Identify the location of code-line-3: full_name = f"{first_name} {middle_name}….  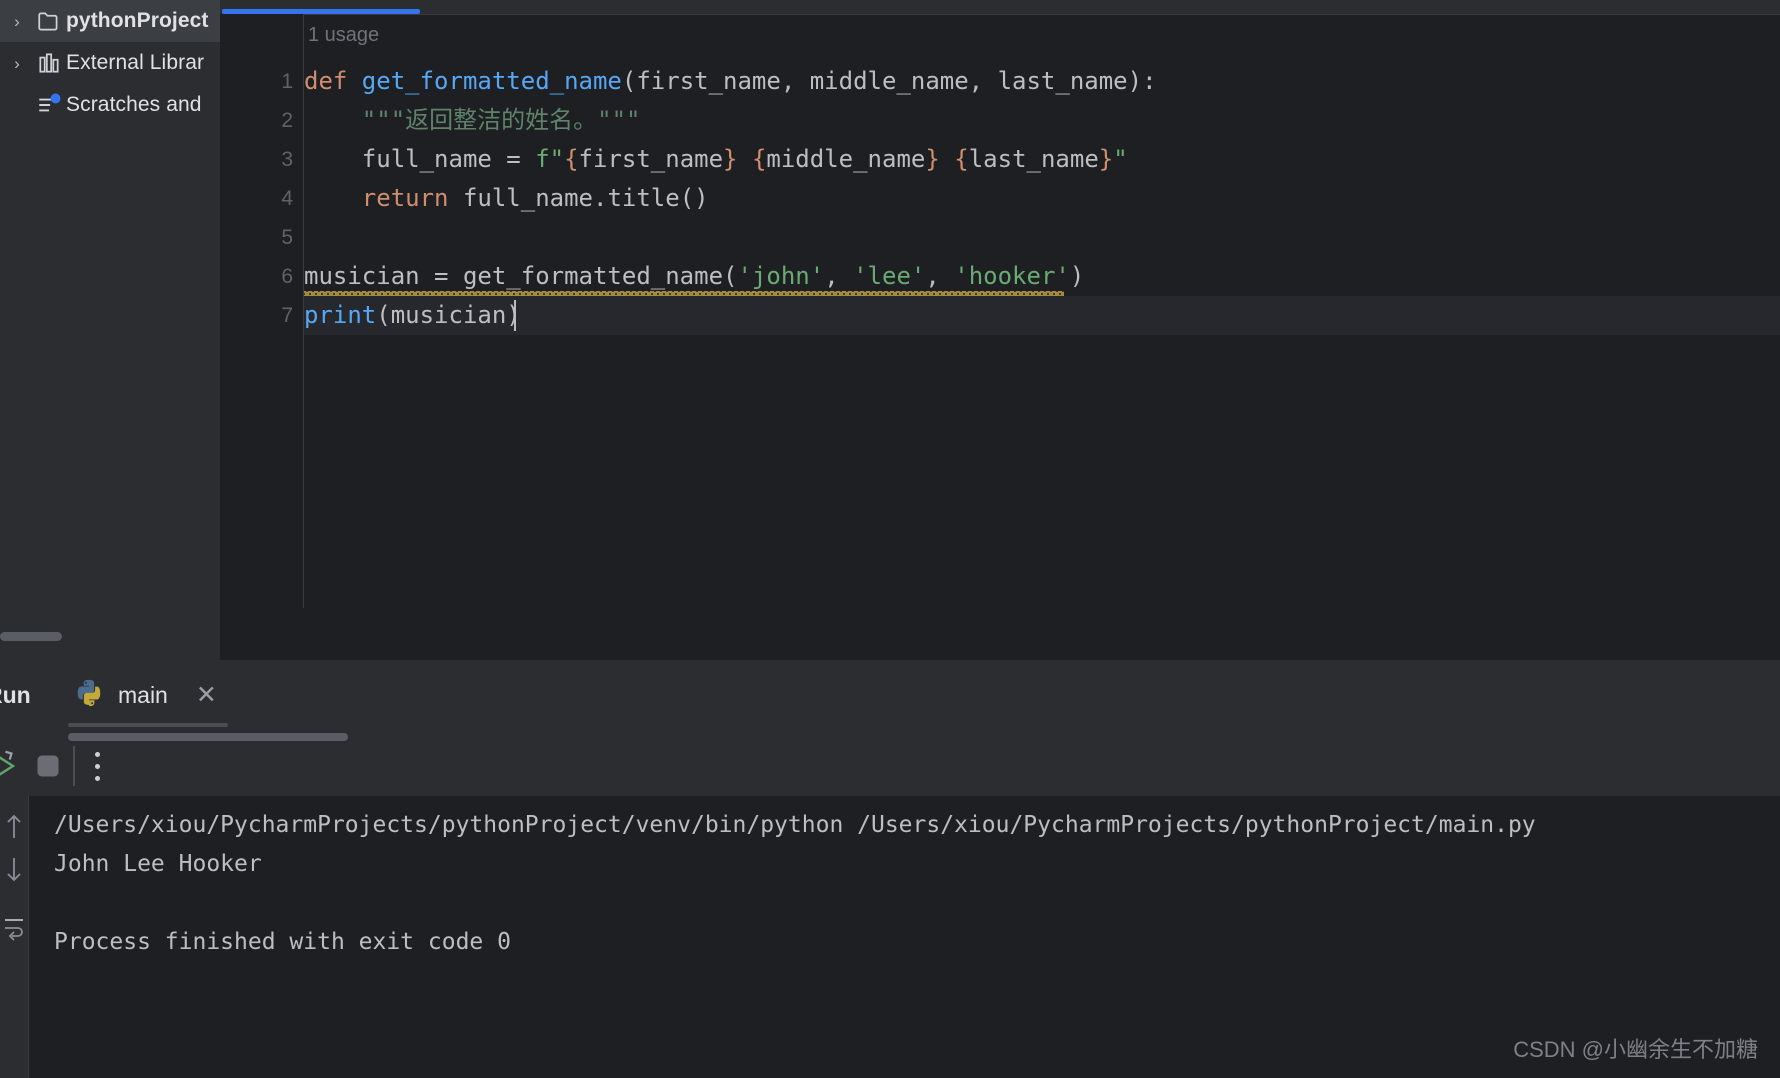
(716, 159).